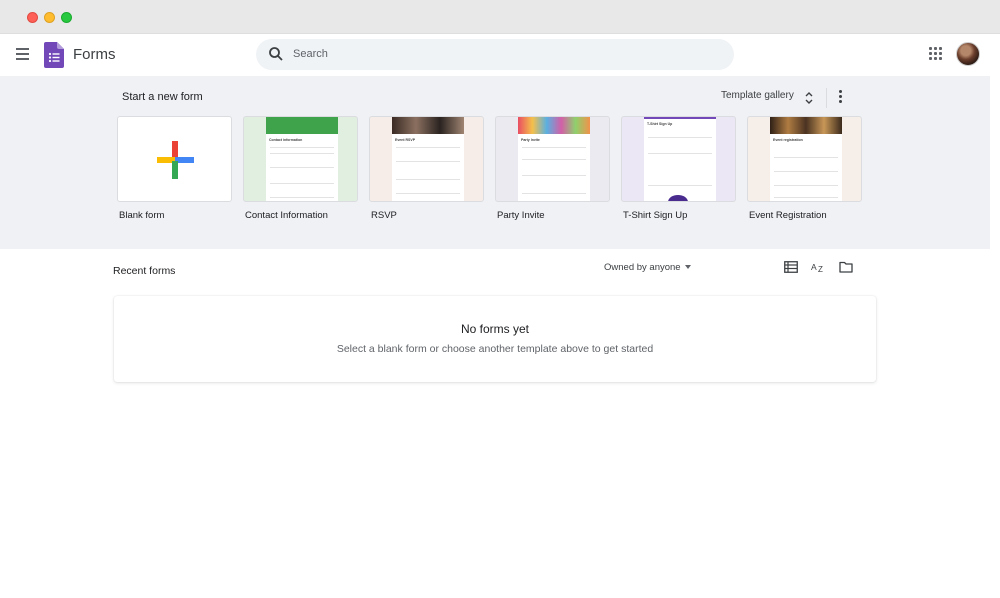 The width and height of the screenshot is (1000, 598). What do you see at coordinates (494, 329) in the screenshot?
I see `empty-state-title: No forms yet` at bounding box center [494, 329].